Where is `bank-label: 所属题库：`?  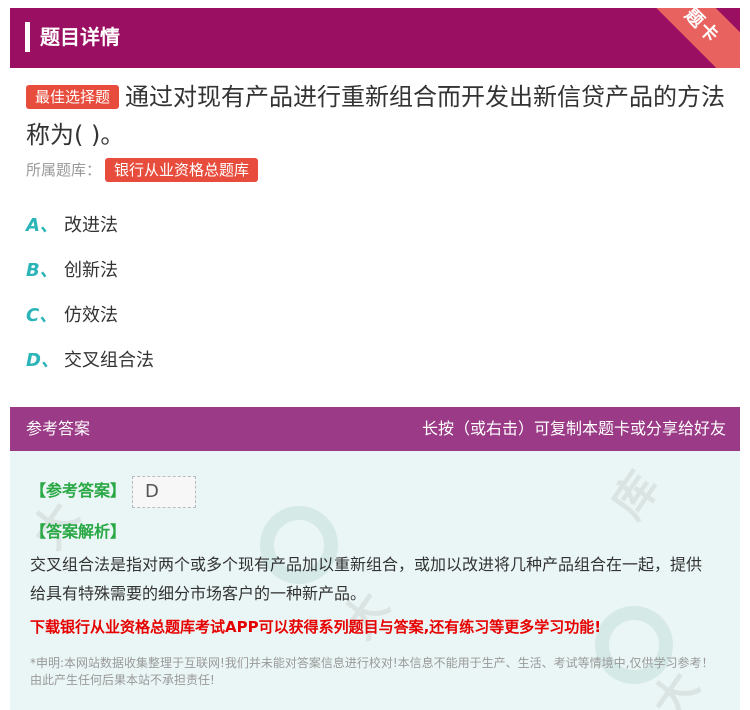 bank-label: 所属题库： is located at coordinates (64, 170).